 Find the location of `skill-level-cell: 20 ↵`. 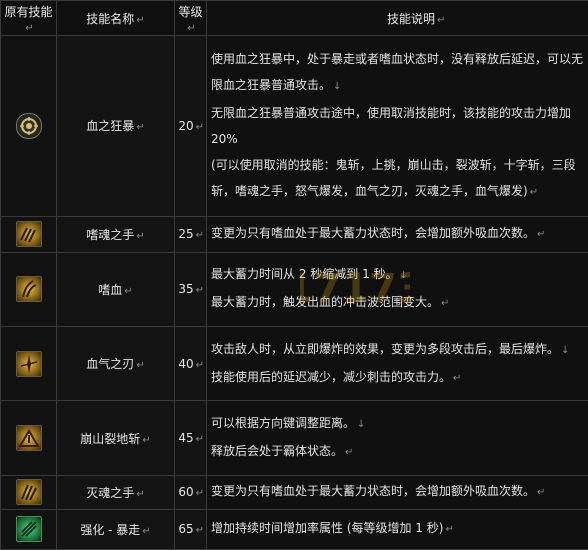

skill-level-cell: 20 ↵ is located at coordinates (190, 126).